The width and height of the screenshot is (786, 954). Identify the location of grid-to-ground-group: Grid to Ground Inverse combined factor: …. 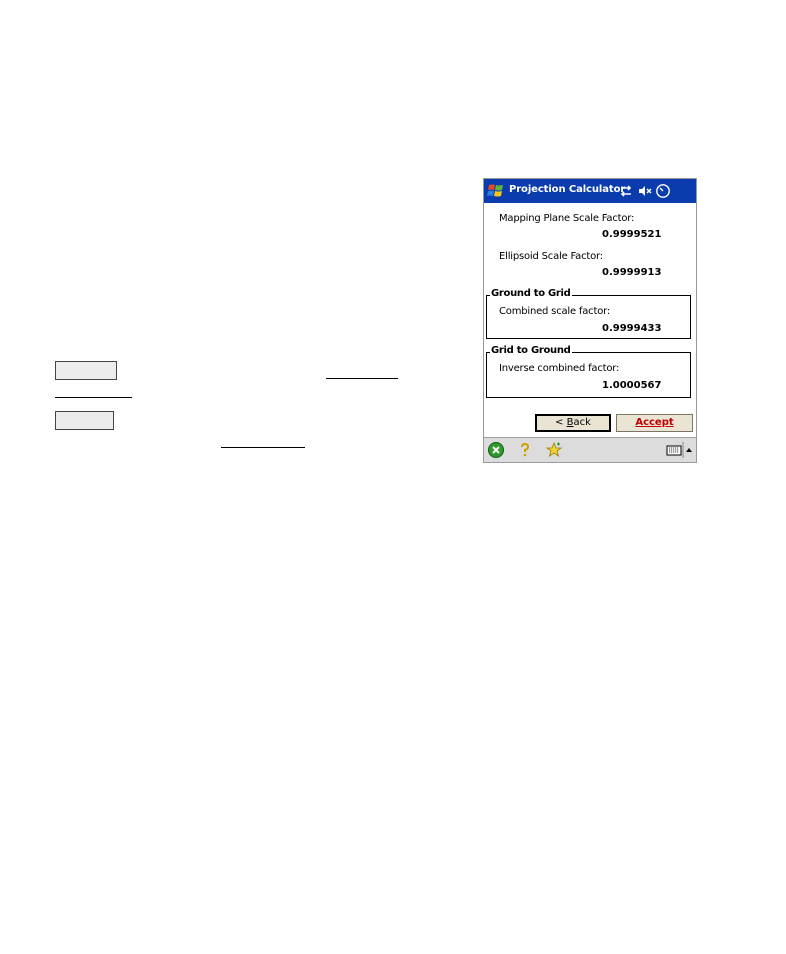
(588, 371).